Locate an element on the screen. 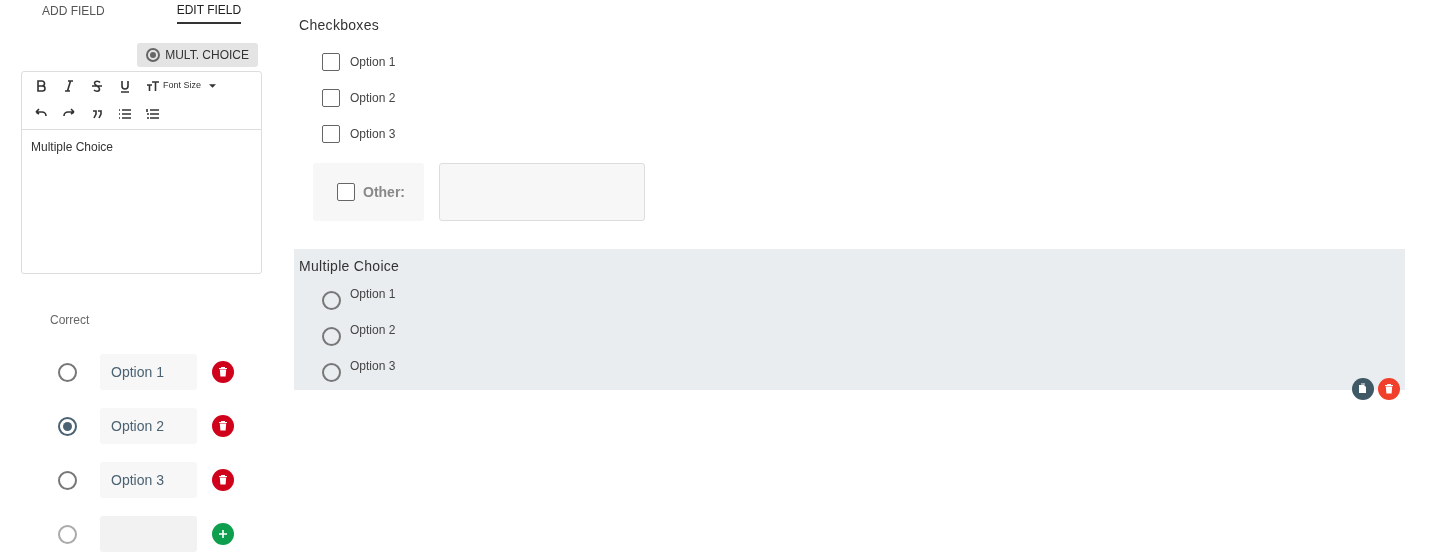 The image size is (1430, 556). strikethrough-icon is located at coordinates (97, 86).